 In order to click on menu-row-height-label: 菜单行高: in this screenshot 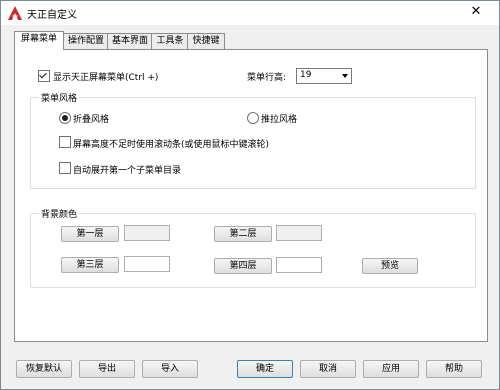, I will do `click(267, 78)`.